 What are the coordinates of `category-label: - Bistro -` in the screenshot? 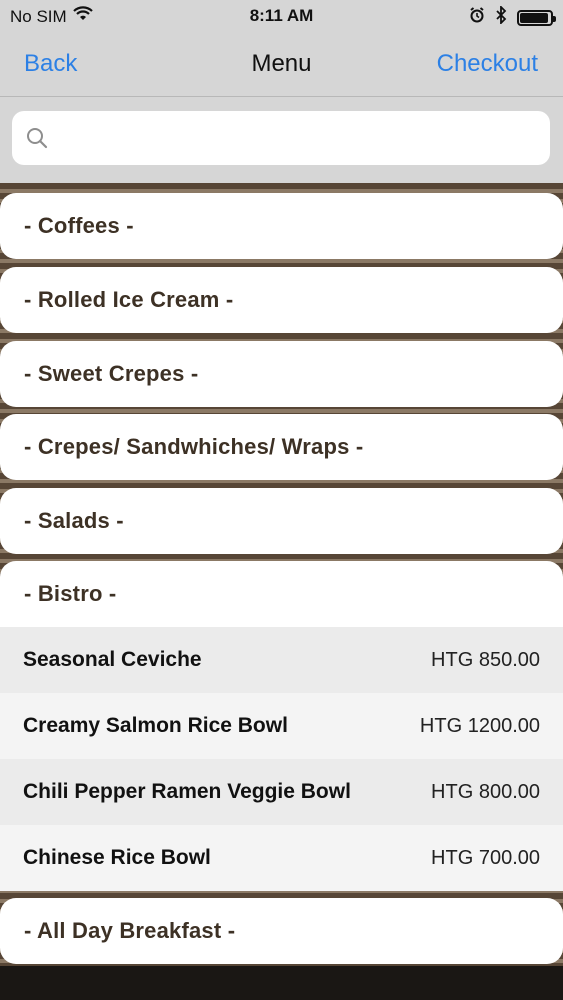 It's located at (70, 593).